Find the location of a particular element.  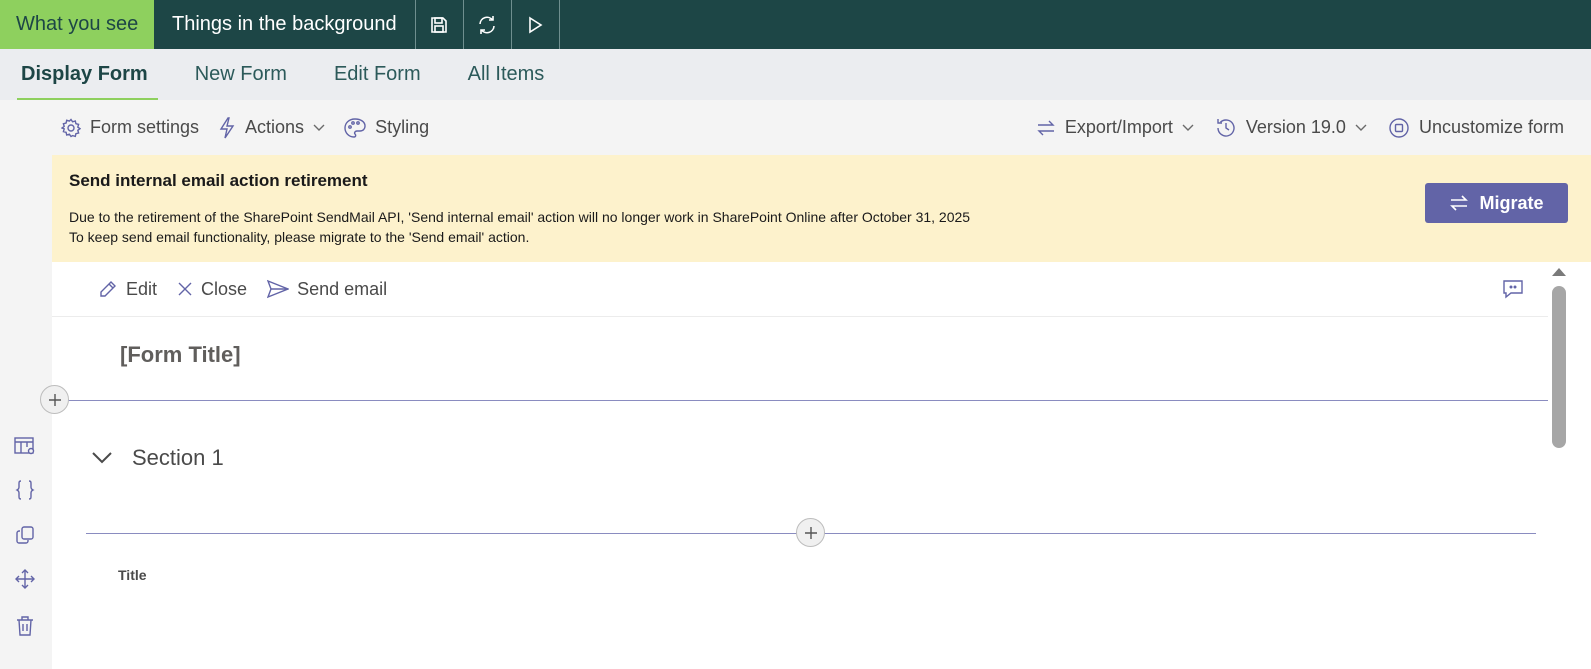

scroll-thumb is located at coordinates (1559, 367).